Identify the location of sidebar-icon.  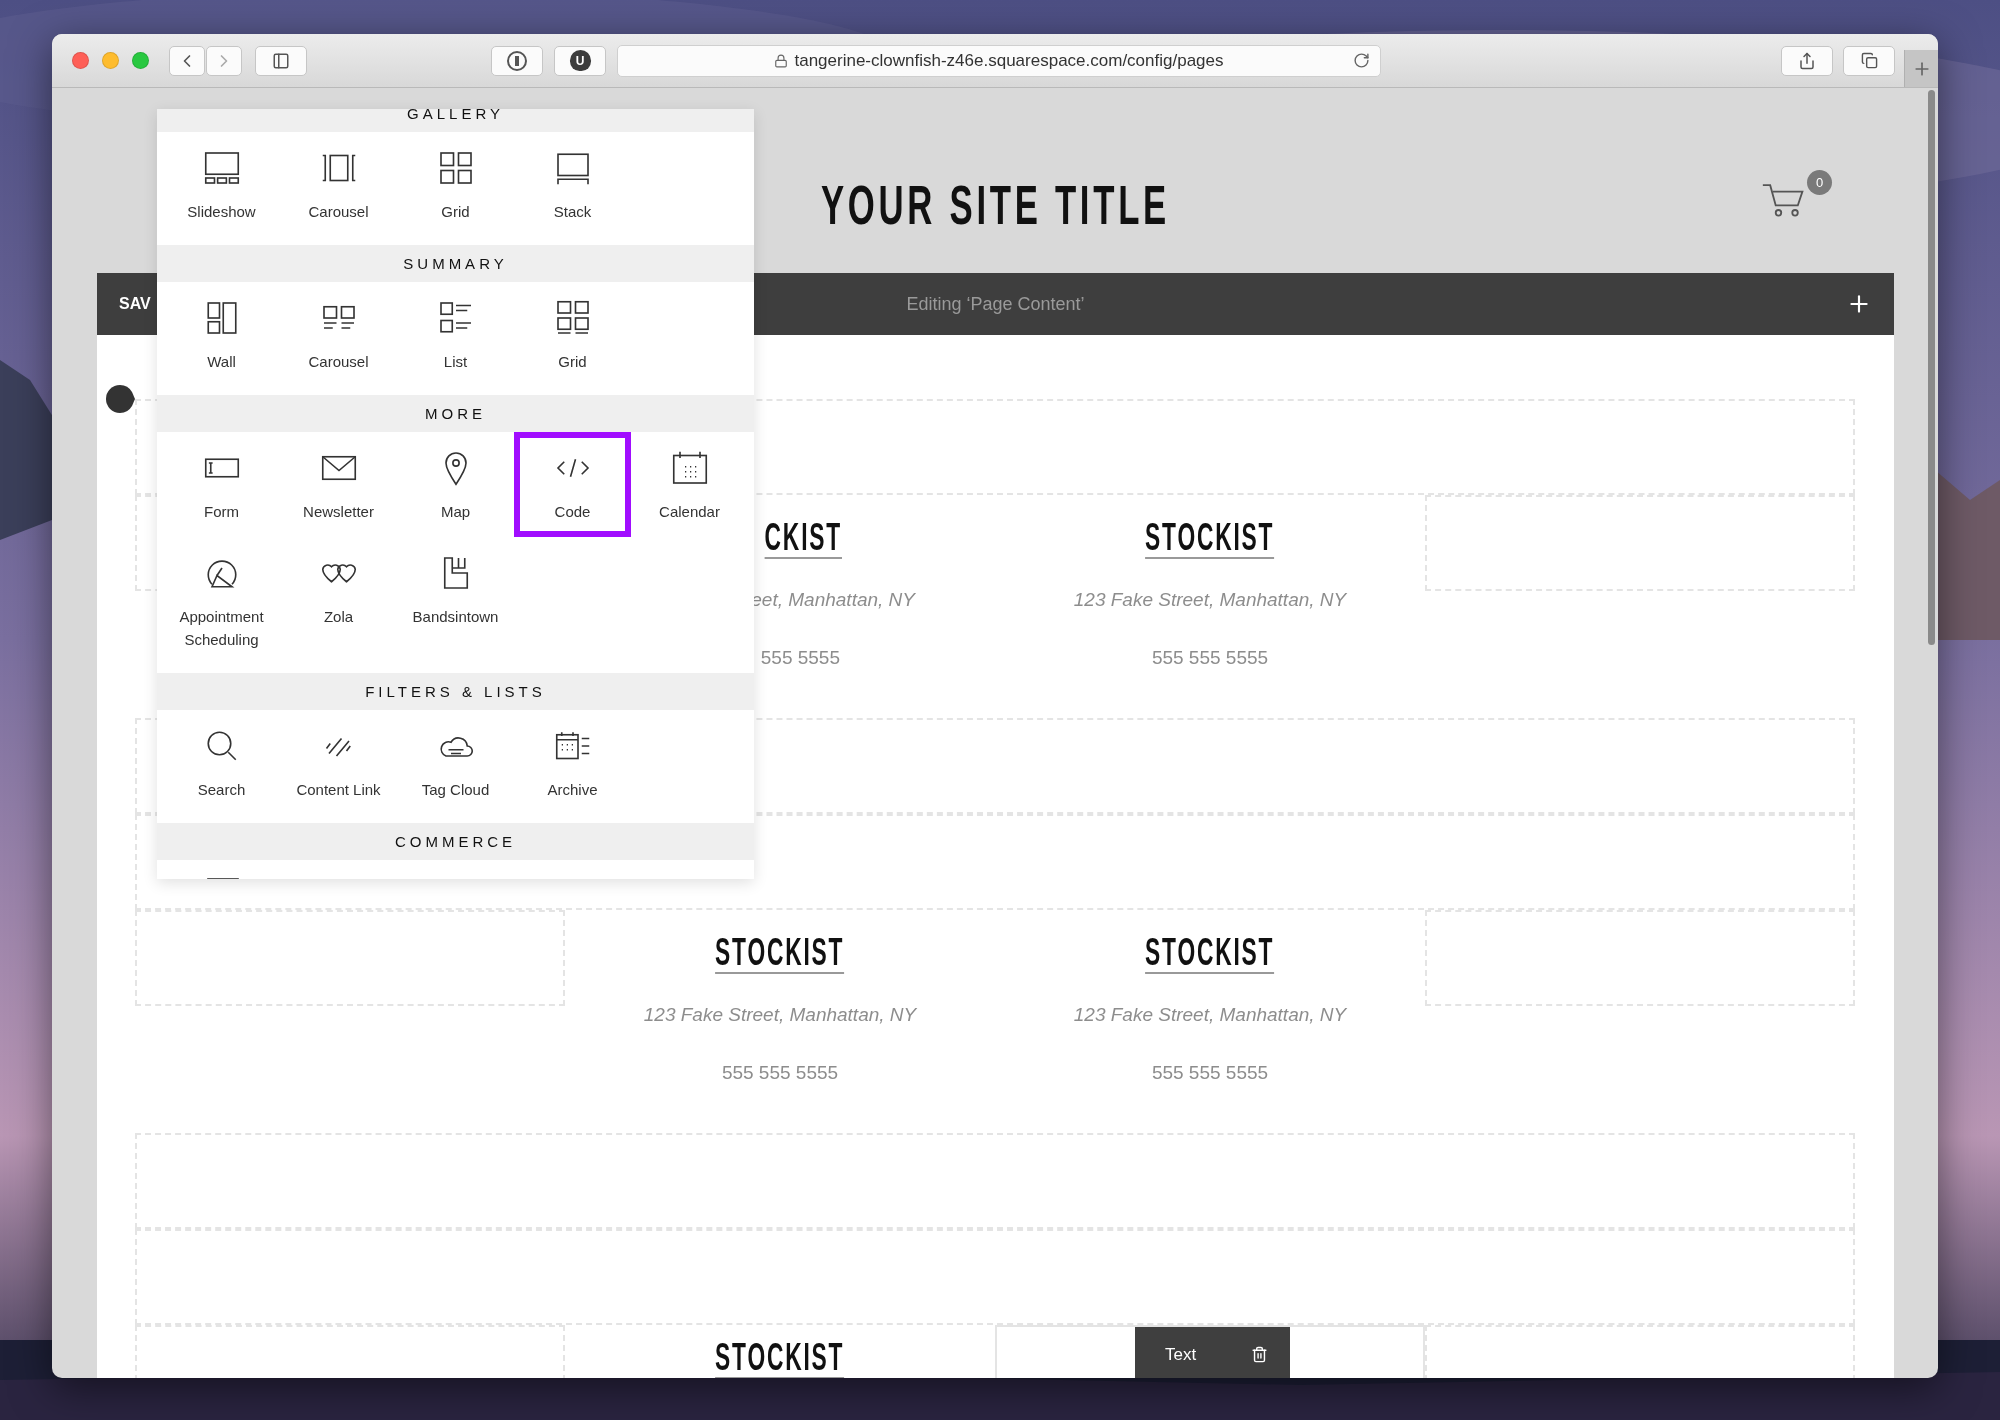
(281, 60).